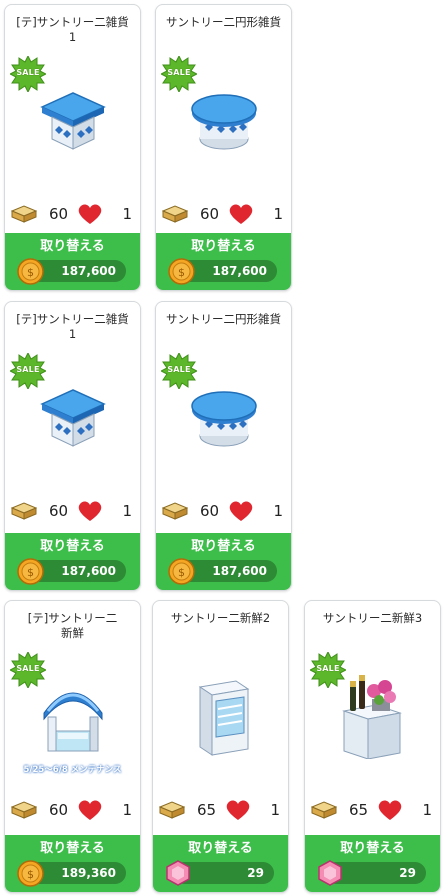 The width and height of the screenshot is (444, 896). What do you see at coordinates (72, 625) in the screenshot?
I see `card-title: [テ]サントリー二 新鮮` at bounding box center [72, 625].